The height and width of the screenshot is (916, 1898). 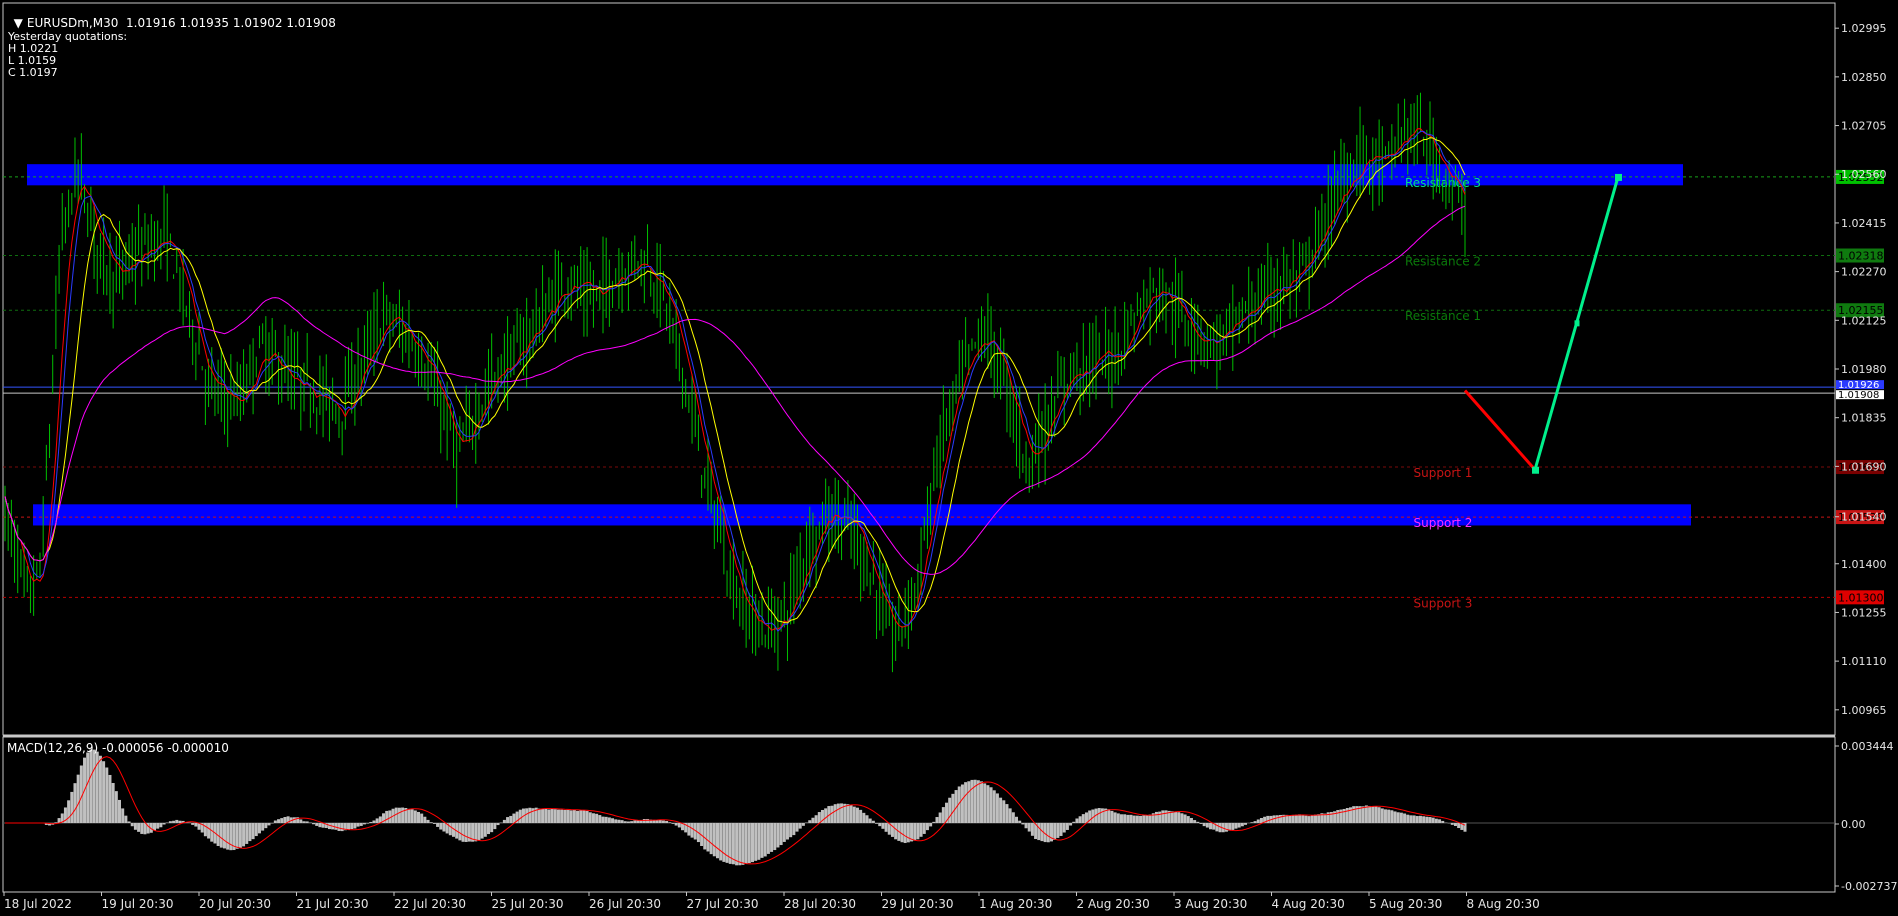 I want to click on x-tick-label: 26 Jul 20:30, so click(x=625, y=904).